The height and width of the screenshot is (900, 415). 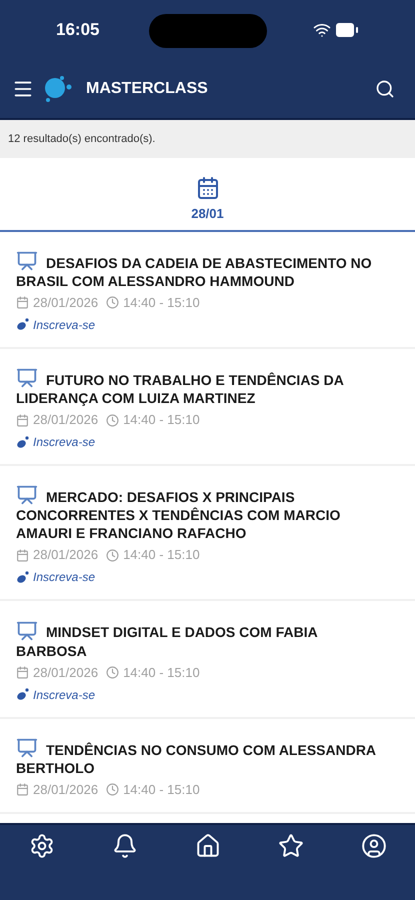 I want to click on home-icon, so click(x=207, y=846).